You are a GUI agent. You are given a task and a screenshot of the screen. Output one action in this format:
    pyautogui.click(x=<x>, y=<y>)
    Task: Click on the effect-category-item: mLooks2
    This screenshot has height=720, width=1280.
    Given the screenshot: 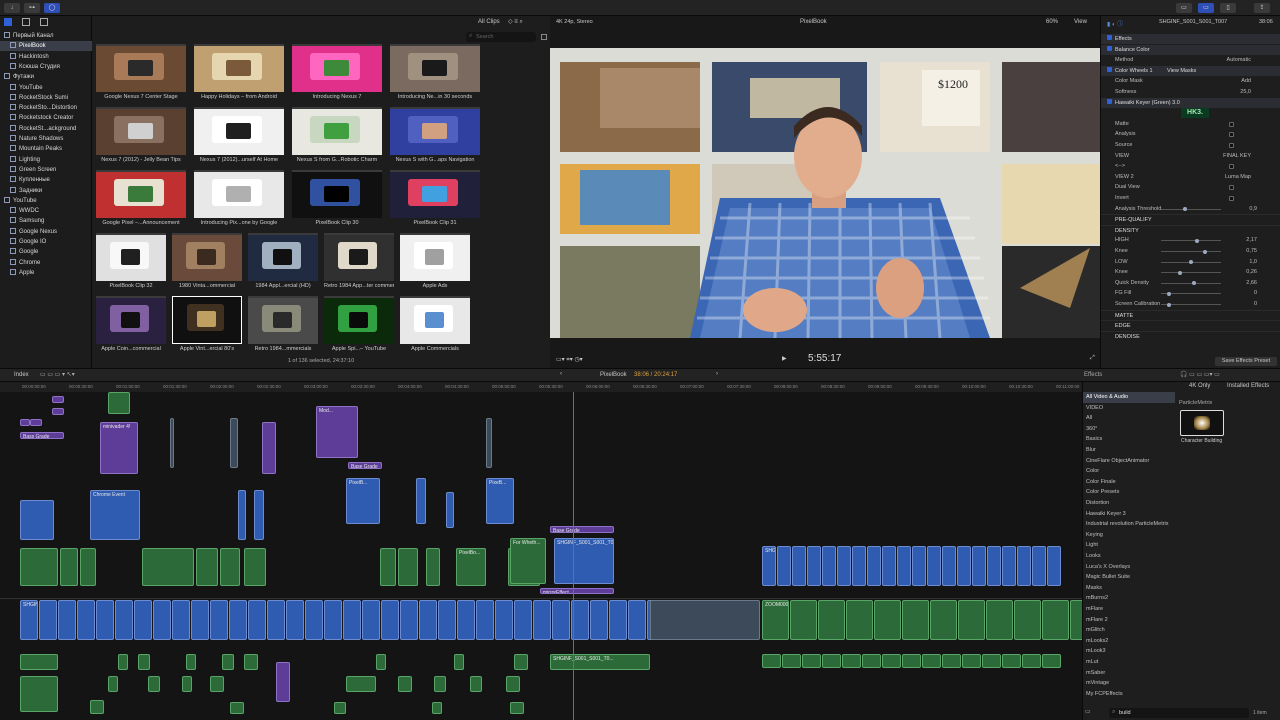 What is the action you would take?
    pyautogui.click(x=1129, y=641)
    